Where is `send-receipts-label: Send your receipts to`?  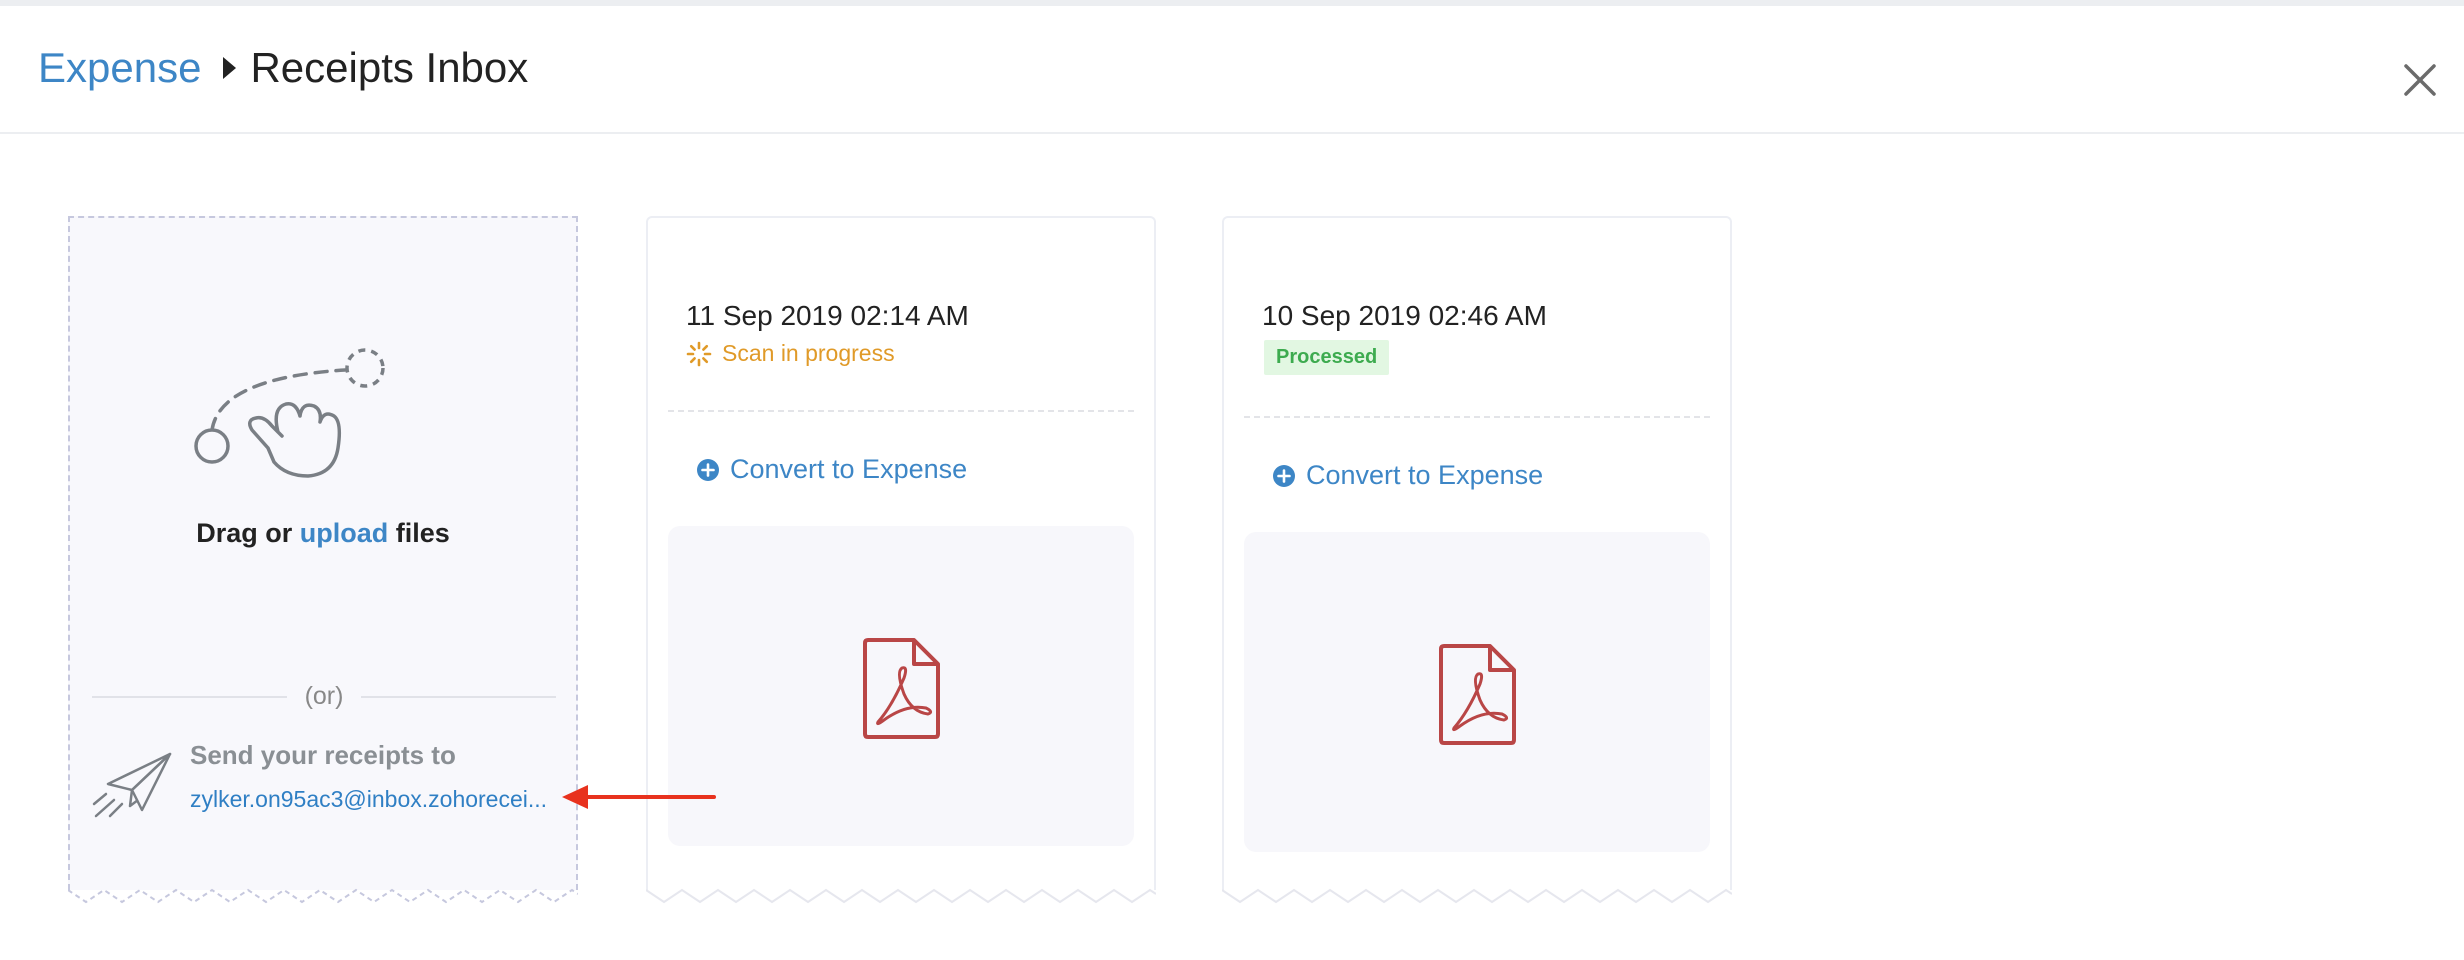
send-receipts-label: Send your receipts to is located at coordinates (323, 755).